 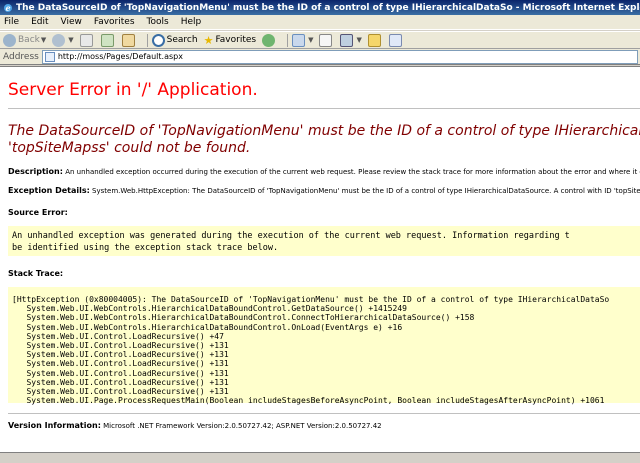 I want to click on home-button, so click(x=129, y=40).